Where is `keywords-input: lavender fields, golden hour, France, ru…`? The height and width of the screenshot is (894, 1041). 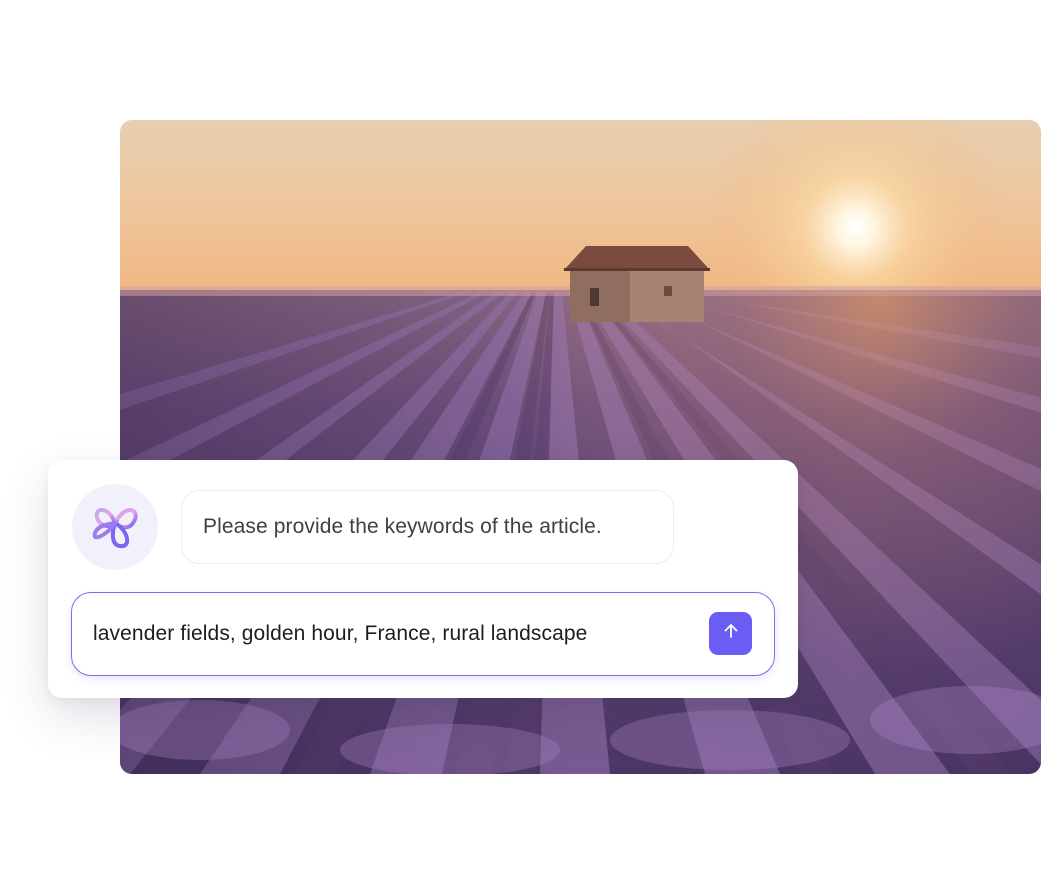 keywords-input: lavender fields, golden hour, France, ru… is located at coordinates (423, 634).